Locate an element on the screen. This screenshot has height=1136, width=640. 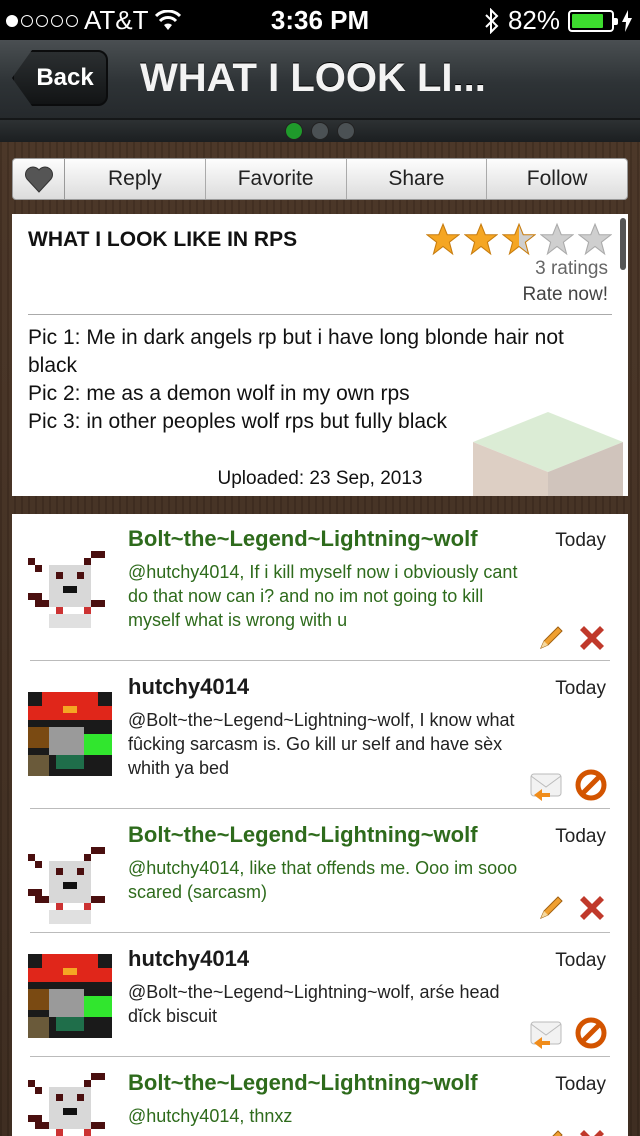
post-action-bar: Reply Favorite Share Follow is located at coordinates (320, 179).